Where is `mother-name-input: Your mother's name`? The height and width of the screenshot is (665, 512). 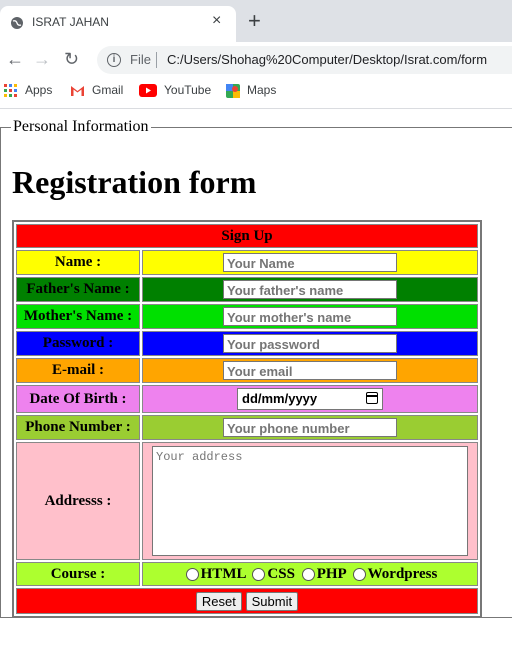
mother-name-input: Your mother's name is located at coordinates (310, 316).